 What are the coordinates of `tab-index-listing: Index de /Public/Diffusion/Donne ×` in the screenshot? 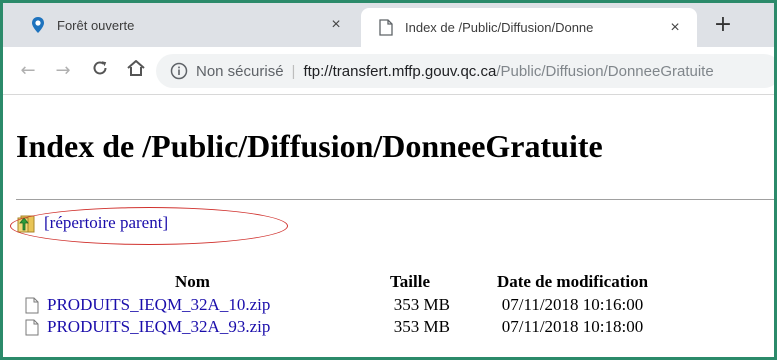 It's located at (529, 27).